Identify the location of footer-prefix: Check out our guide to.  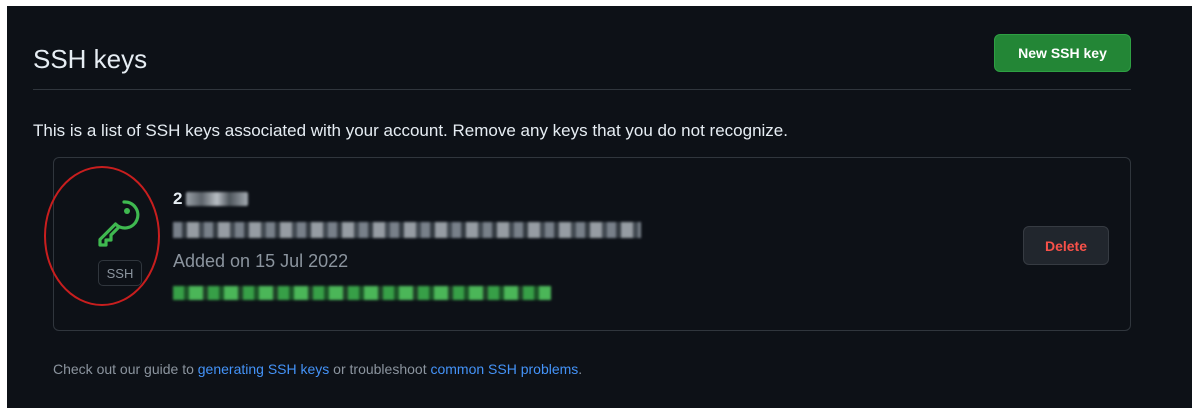
(125, 369).